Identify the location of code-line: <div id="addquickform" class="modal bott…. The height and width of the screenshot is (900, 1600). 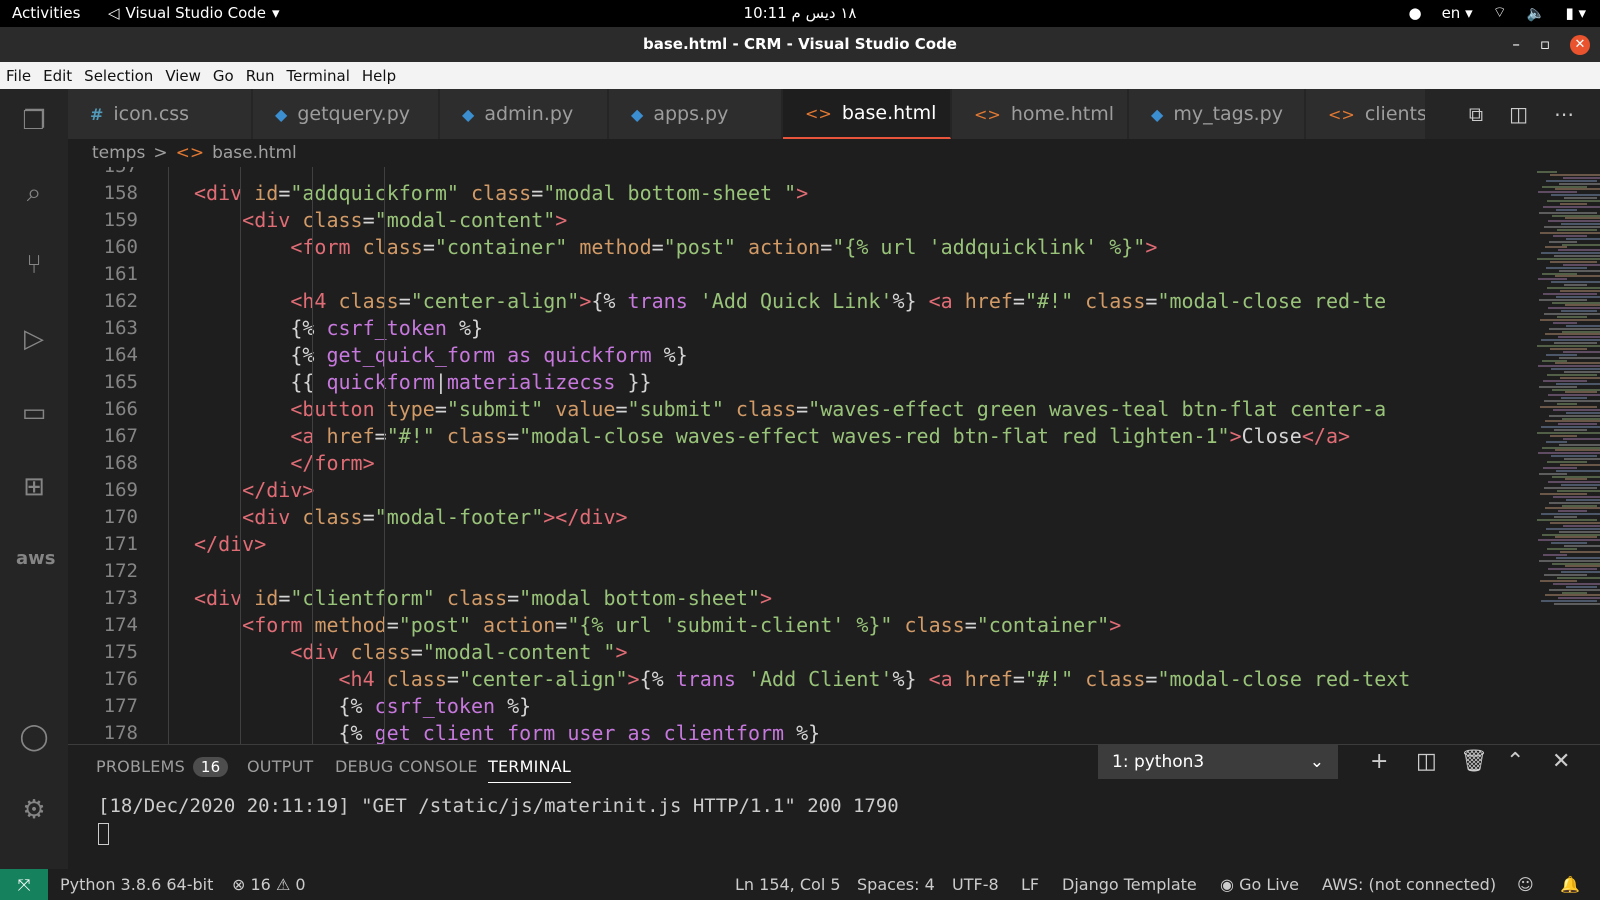
(501, 193).